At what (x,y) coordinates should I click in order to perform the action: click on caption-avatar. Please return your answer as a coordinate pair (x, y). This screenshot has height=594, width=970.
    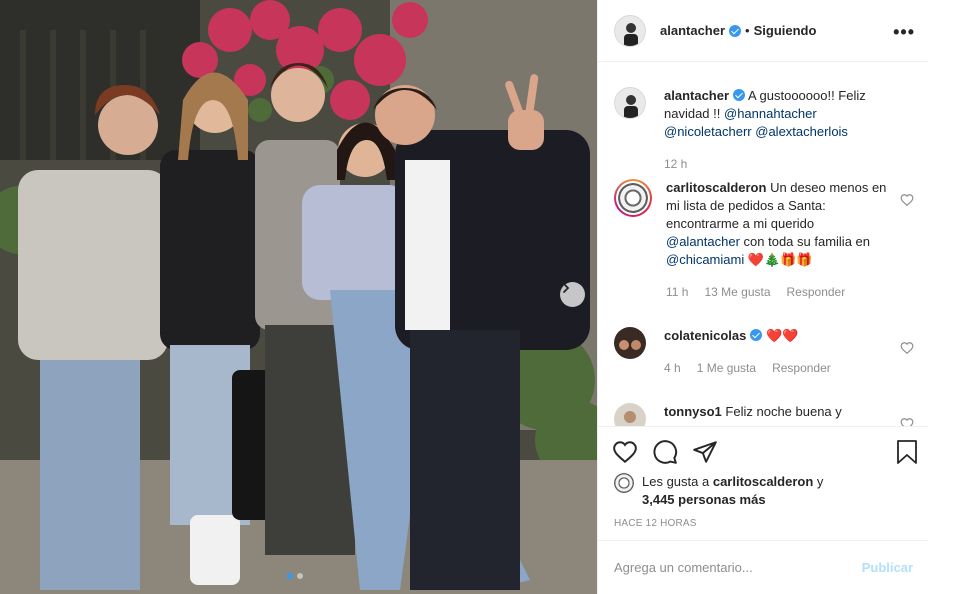
    Looking at the image, I should click on (630, 103).